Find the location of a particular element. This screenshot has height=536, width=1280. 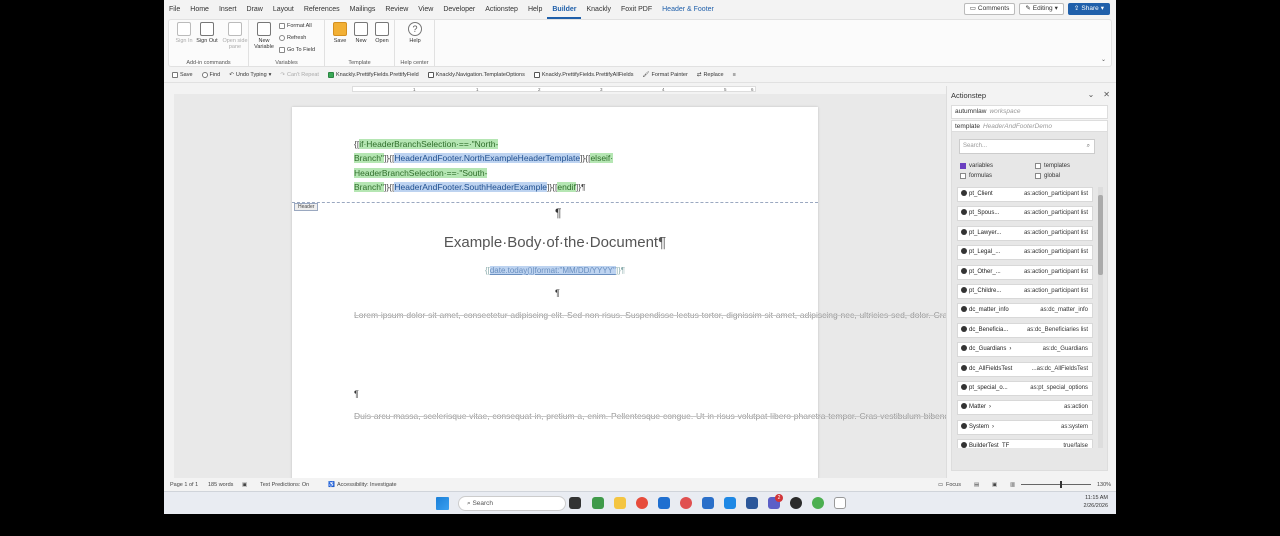

ribbon-collapse-icon: ⌄ is located at coordinates (1103, 59).